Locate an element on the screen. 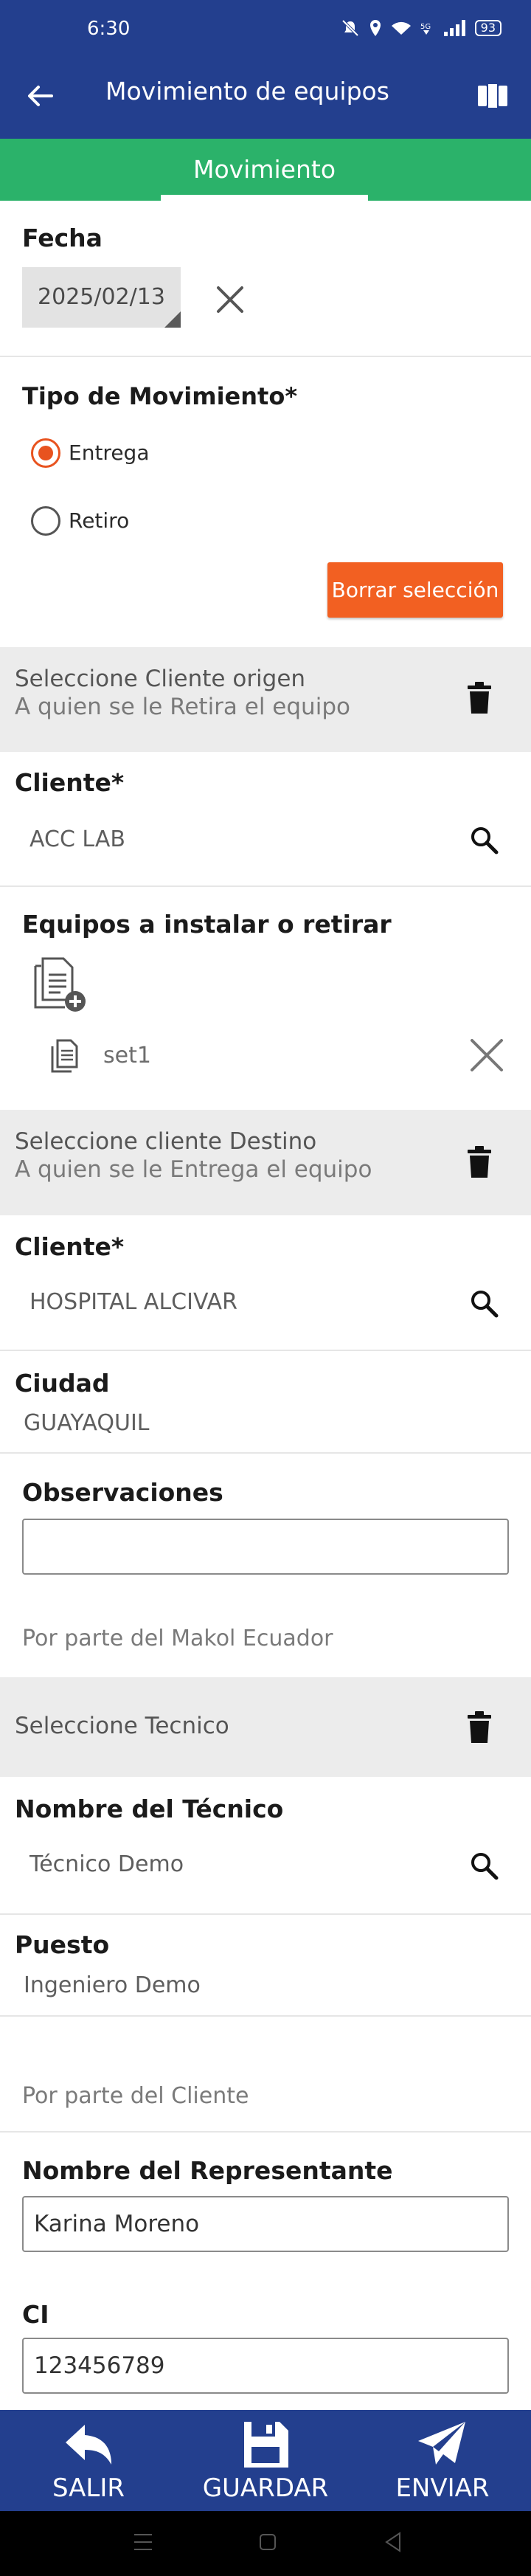 The width and height of the screenshot is (531, 2576). cliente-destino-label: Cliente* is located at coordinates (70, 1247).